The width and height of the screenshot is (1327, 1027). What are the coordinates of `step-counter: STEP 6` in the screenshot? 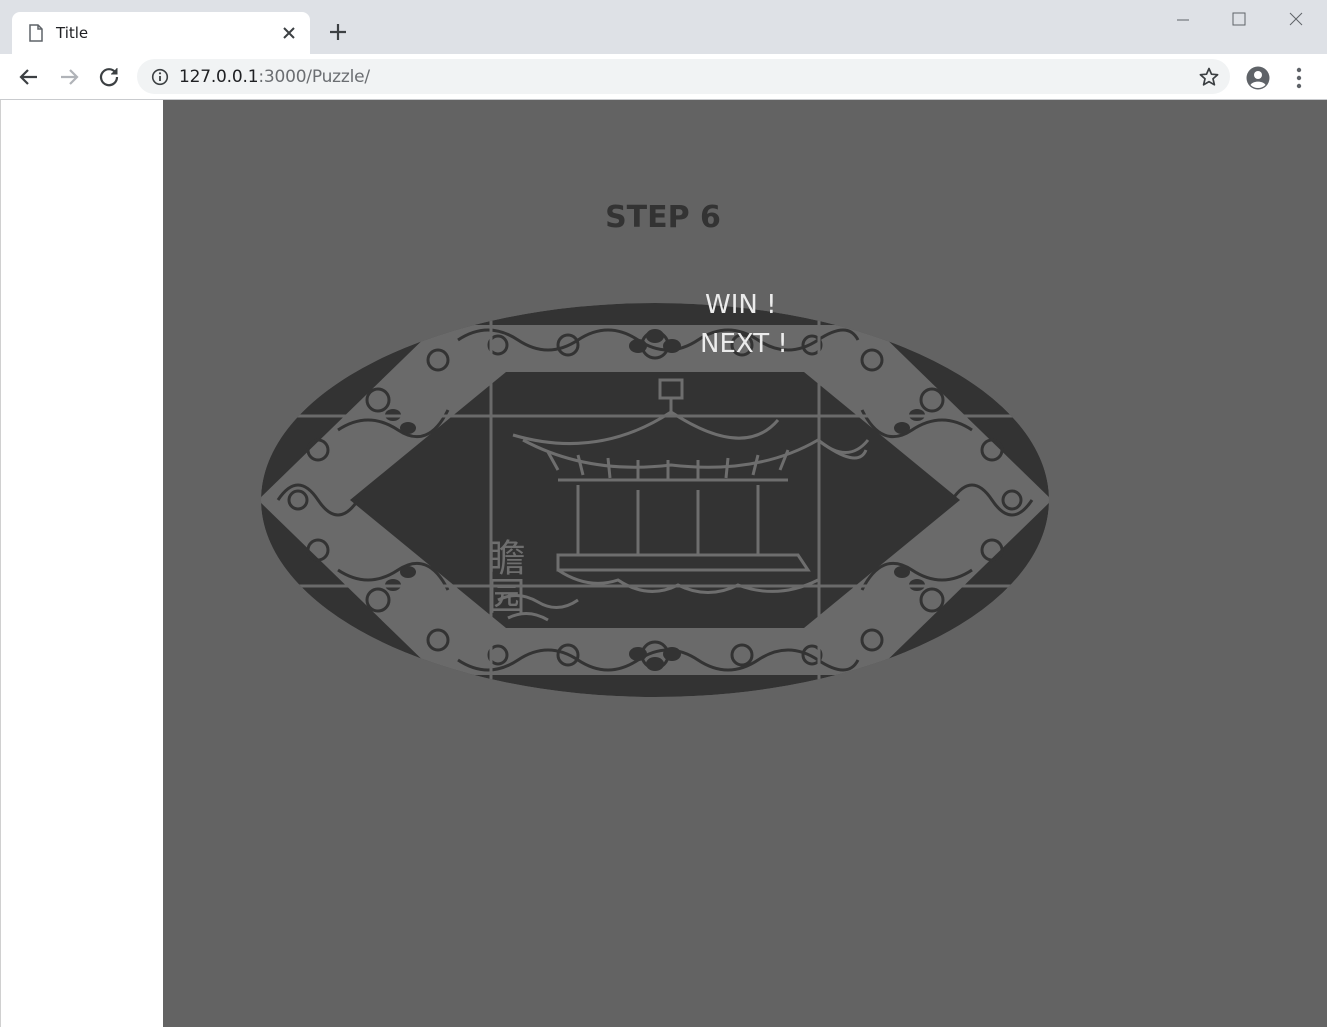 It's located at (663, 217).